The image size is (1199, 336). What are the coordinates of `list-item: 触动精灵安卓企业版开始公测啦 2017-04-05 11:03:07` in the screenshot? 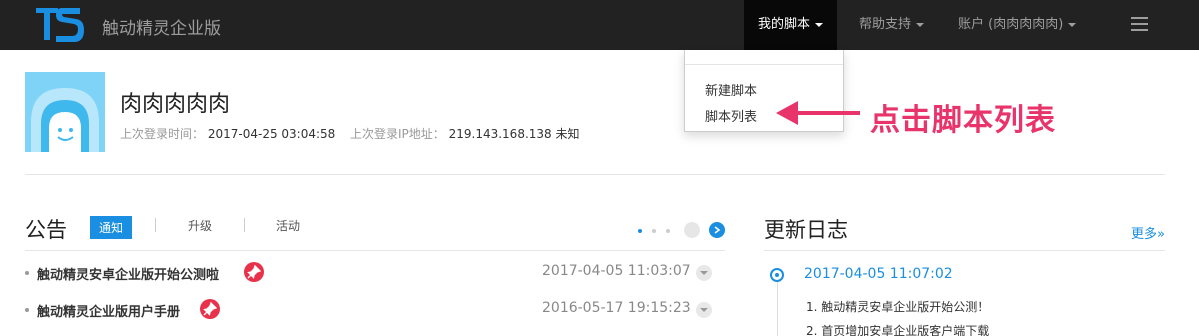 It's located at (375, 273).